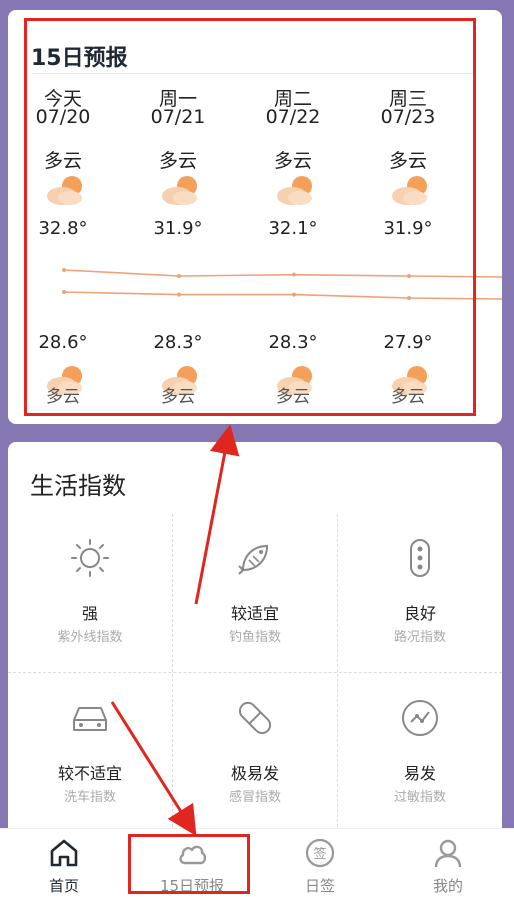 The height and width of the screenshot is (897, 514). Describe the element at coordinates (90, 754) in the screenshot. I see `life-index-carwash: 较不适宜 洗车指数` at that location.